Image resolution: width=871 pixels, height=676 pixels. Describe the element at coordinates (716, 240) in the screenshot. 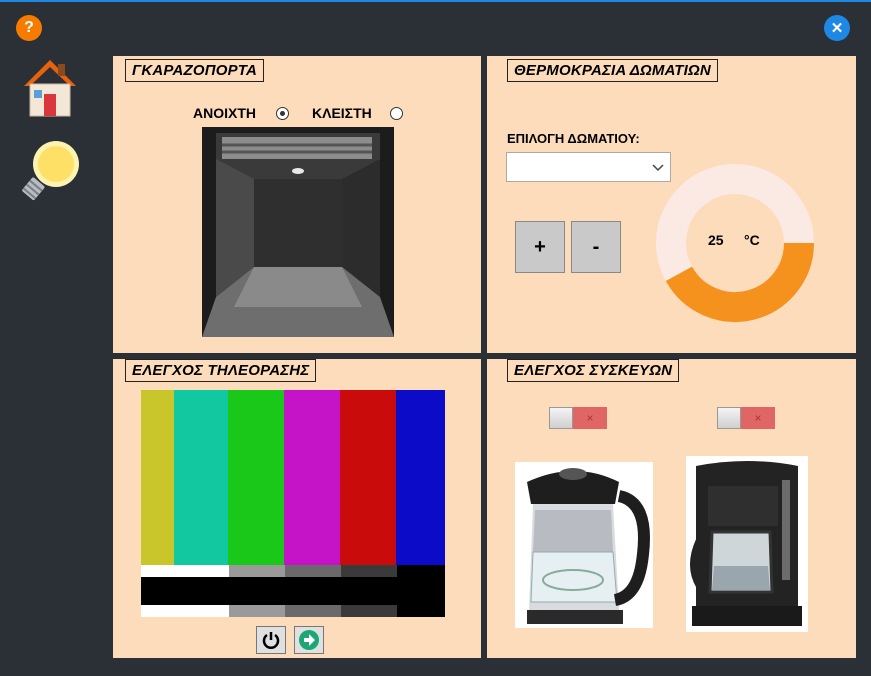

I see `temperature-value: 25` at that location.